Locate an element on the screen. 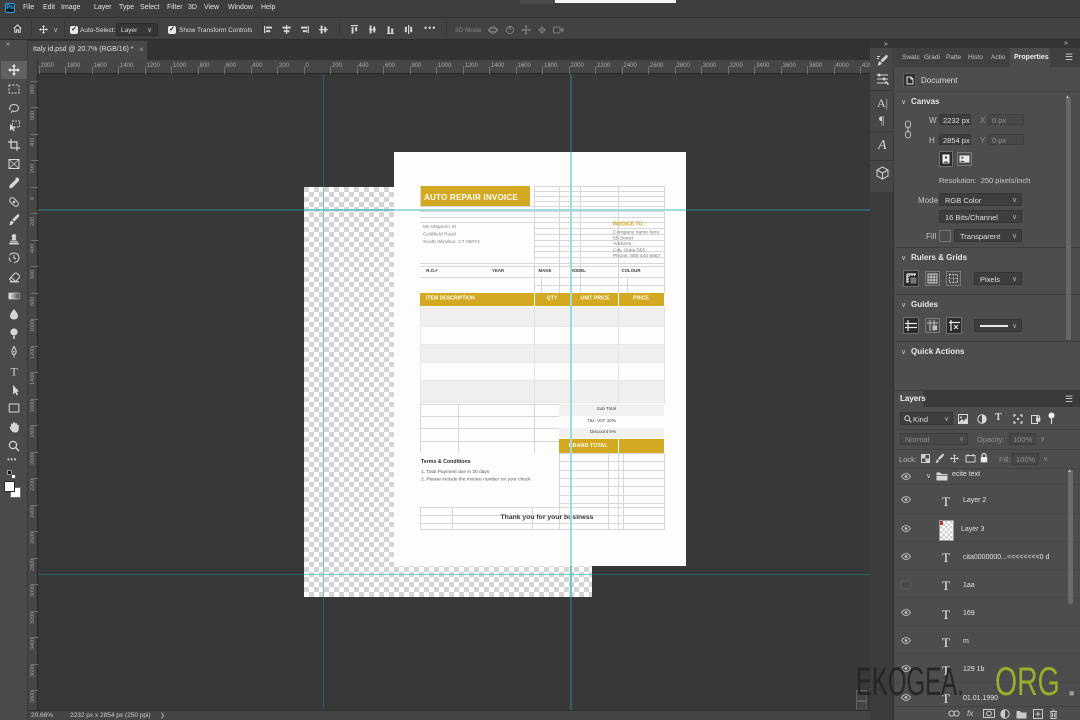 Image resolution: width=1080 pixels, height=720 pixels. svg-text: T is located at coordinates (14, 371).